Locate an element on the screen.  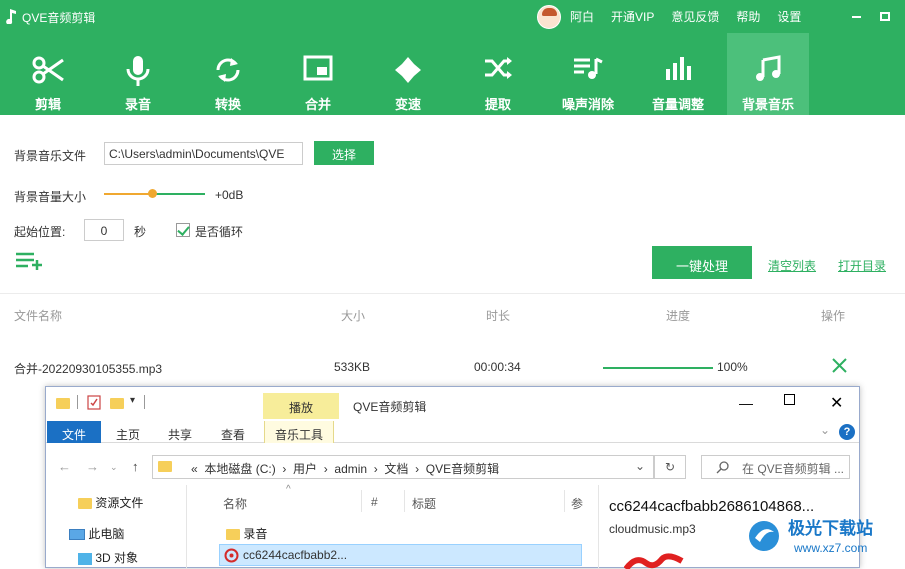
title-bar: QVE音频剪辑 阿白 开通VIP 意见反馈 帮助 设置 is located at coordinates (452, 16).